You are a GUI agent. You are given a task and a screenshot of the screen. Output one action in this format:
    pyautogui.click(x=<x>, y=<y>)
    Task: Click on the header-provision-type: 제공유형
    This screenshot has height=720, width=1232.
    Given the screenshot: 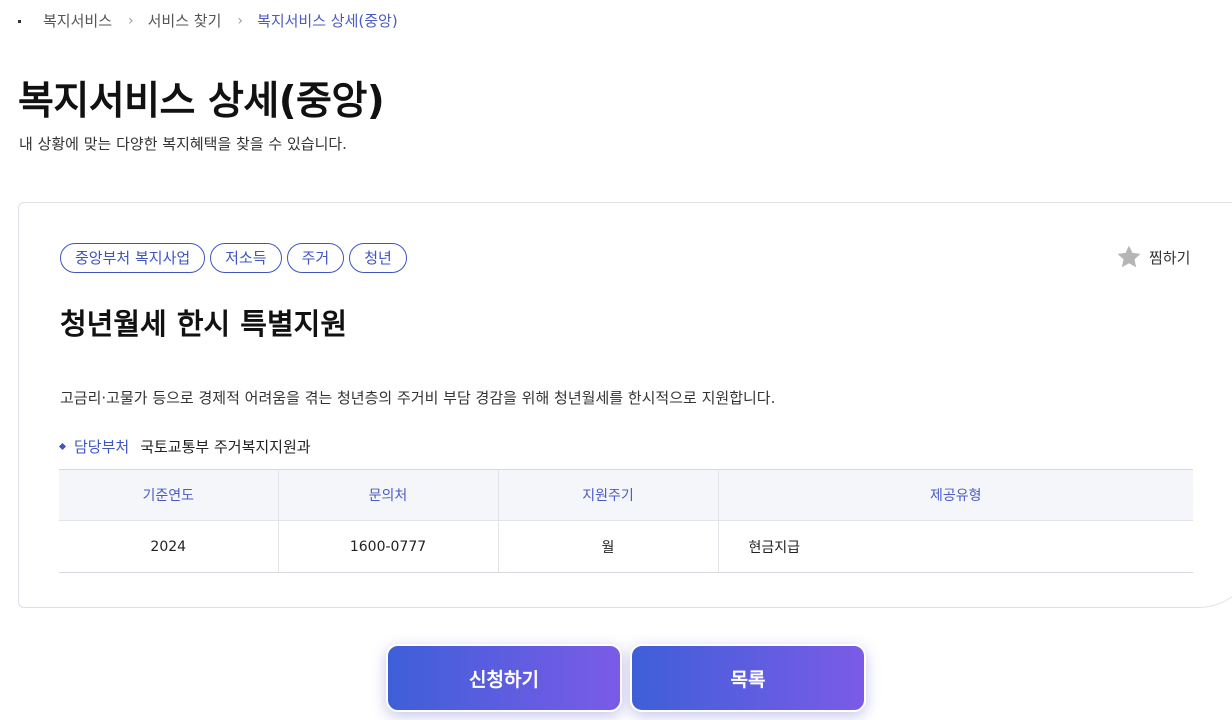 What is the action you would take?
    pyautogui.click(x=955, y=495)
    